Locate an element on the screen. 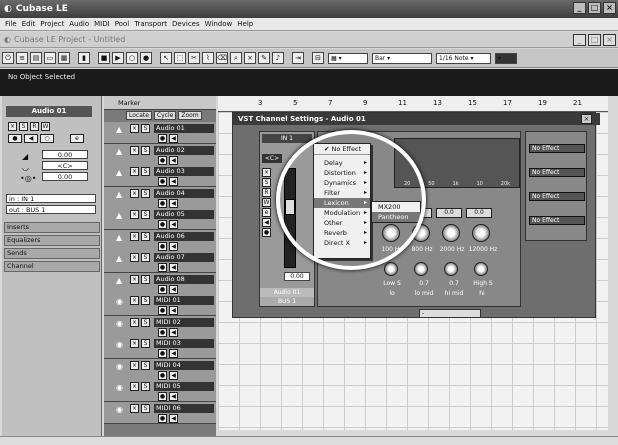 The width and height of the screenshot is (618, 445). stop-icon: ■ is located at coordinates (104, 58).